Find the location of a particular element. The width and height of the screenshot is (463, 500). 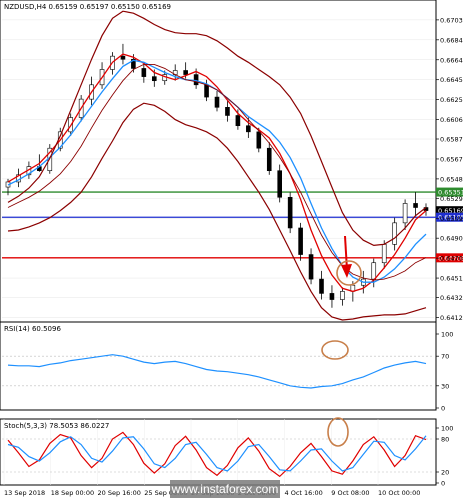

rsi-tick-label: 100 is located at coordinates (447, 335).